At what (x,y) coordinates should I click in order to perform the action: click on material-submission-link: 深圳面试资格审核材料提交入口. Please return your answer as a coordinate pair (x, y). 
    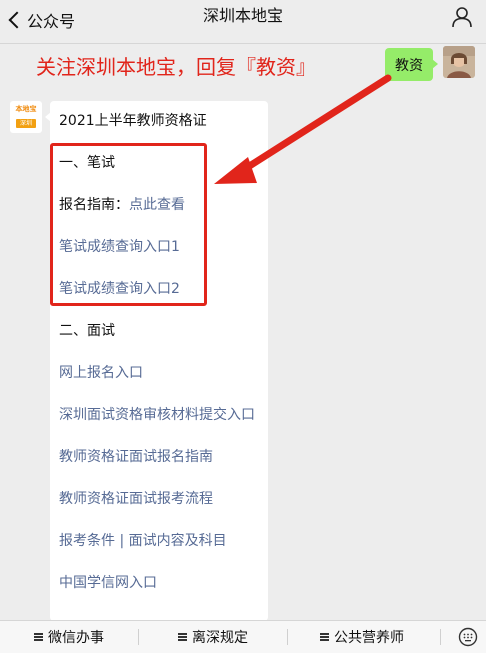
    Looking at the image, I should click on (157, 415).